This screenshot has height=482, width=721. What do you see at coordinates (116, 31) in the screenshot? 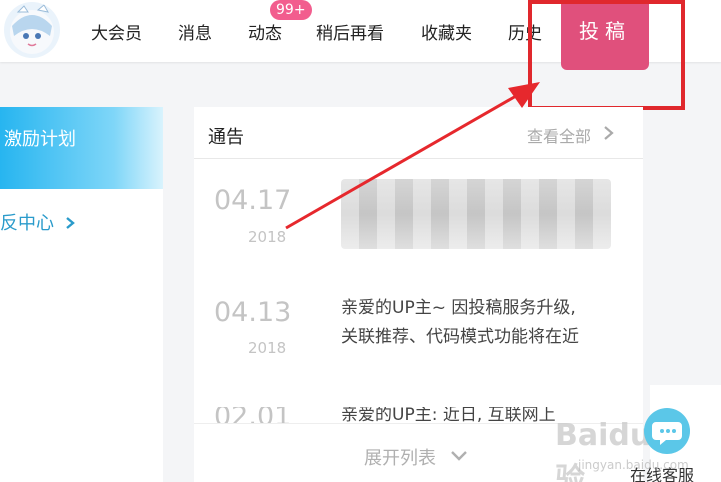
I see `nav-vip: 大会员` at bounding box center [116, 31].